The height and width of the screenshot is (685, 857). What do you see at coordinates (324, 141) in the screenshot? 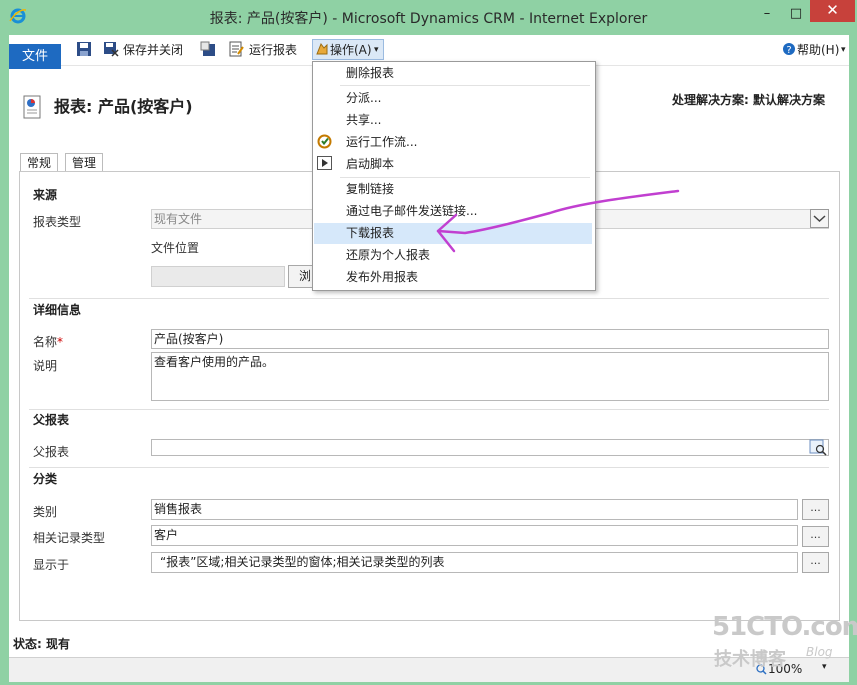
I see `workflow-icon` at bounding box center [324, 141].